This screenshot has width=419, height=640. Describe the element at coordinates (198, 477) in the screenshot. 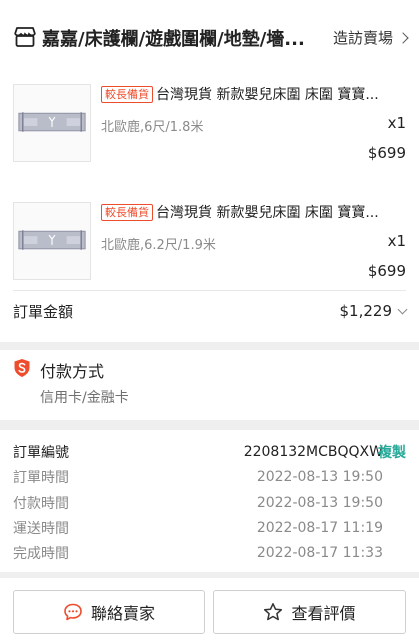

I see `order-time-row: 訂單時間 2022-08-13 19:50` at that location.